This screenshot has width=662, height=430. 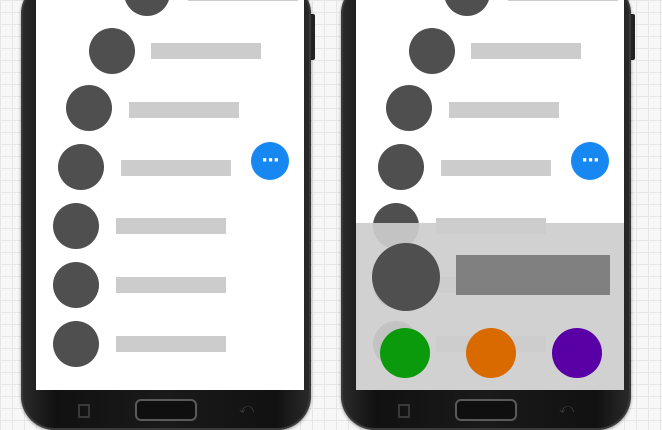 What do you see at coordinates (406, 277) in the screenshot?
I see `avatar-large` at bounding box center [406, 277].